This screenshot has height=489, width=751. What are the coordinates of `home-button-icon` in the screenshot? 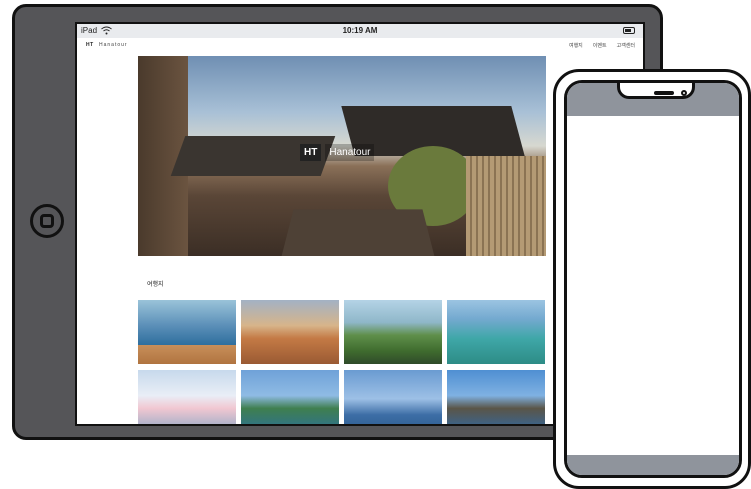 It's located at (47, 221).